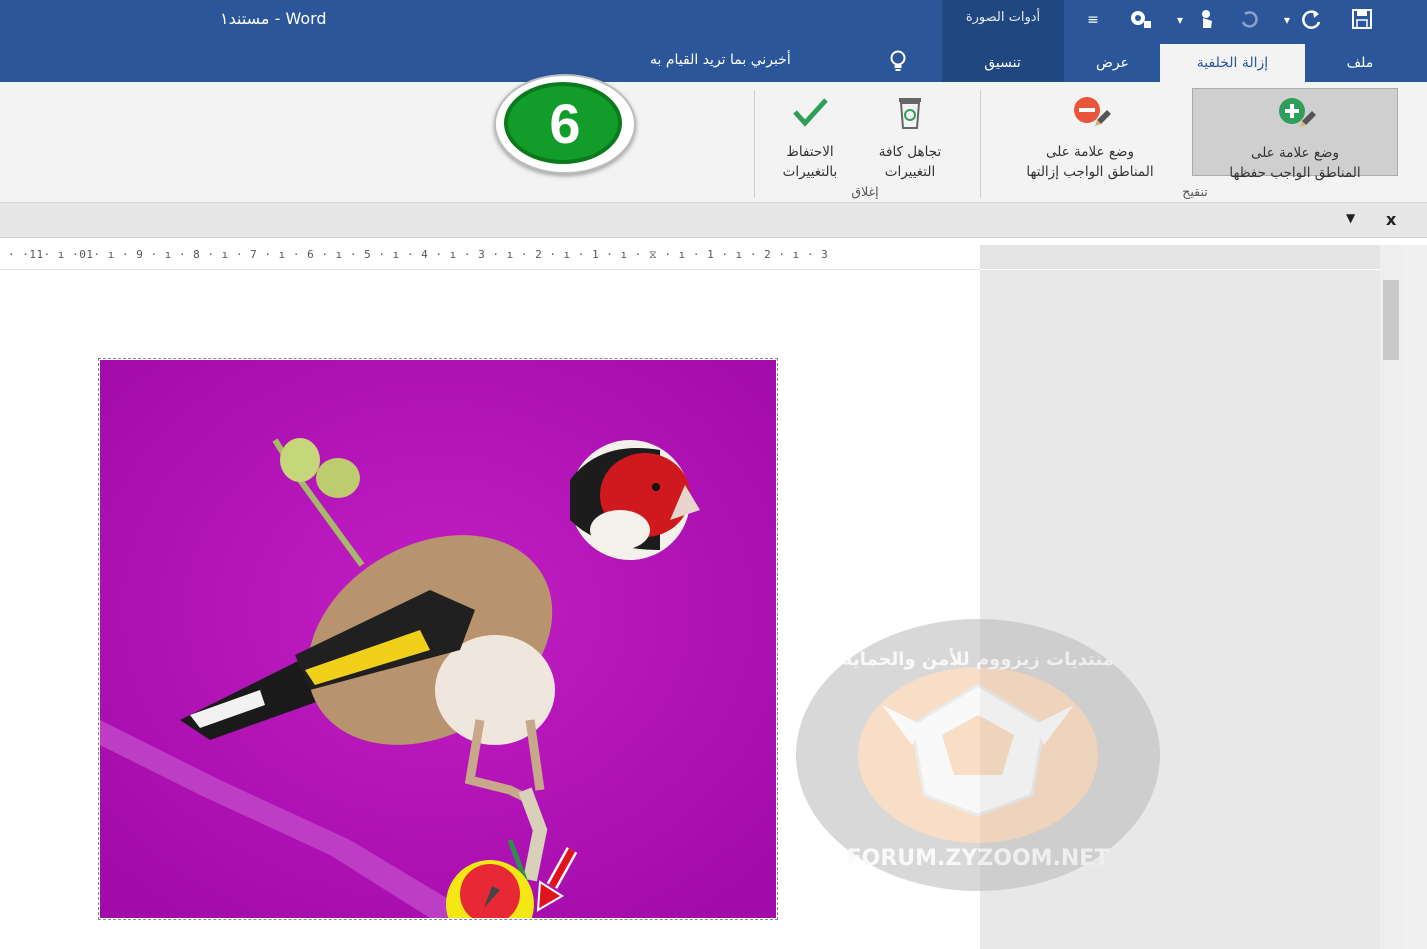 This screenshot has width=1427, height=949. Describe the element at coordinates (720, 60) in the screenshot. I see `tell-me-box: أخبرني بما تريد القيام به` at that location.